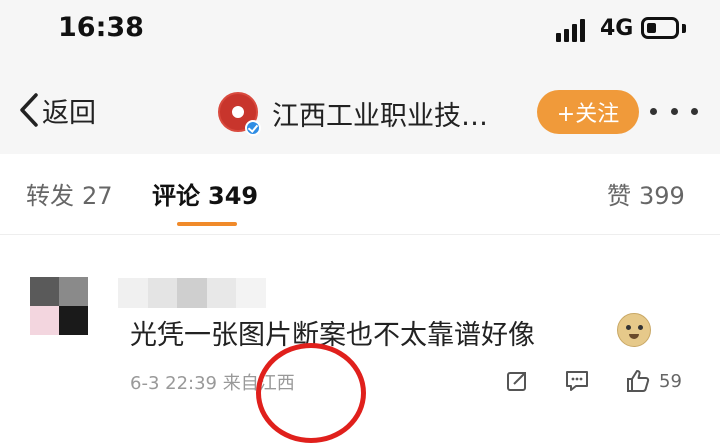 The width and height of the screenshot is (720, 443). I want to click on status-bar: 16:38 4G, so click(360, 31).